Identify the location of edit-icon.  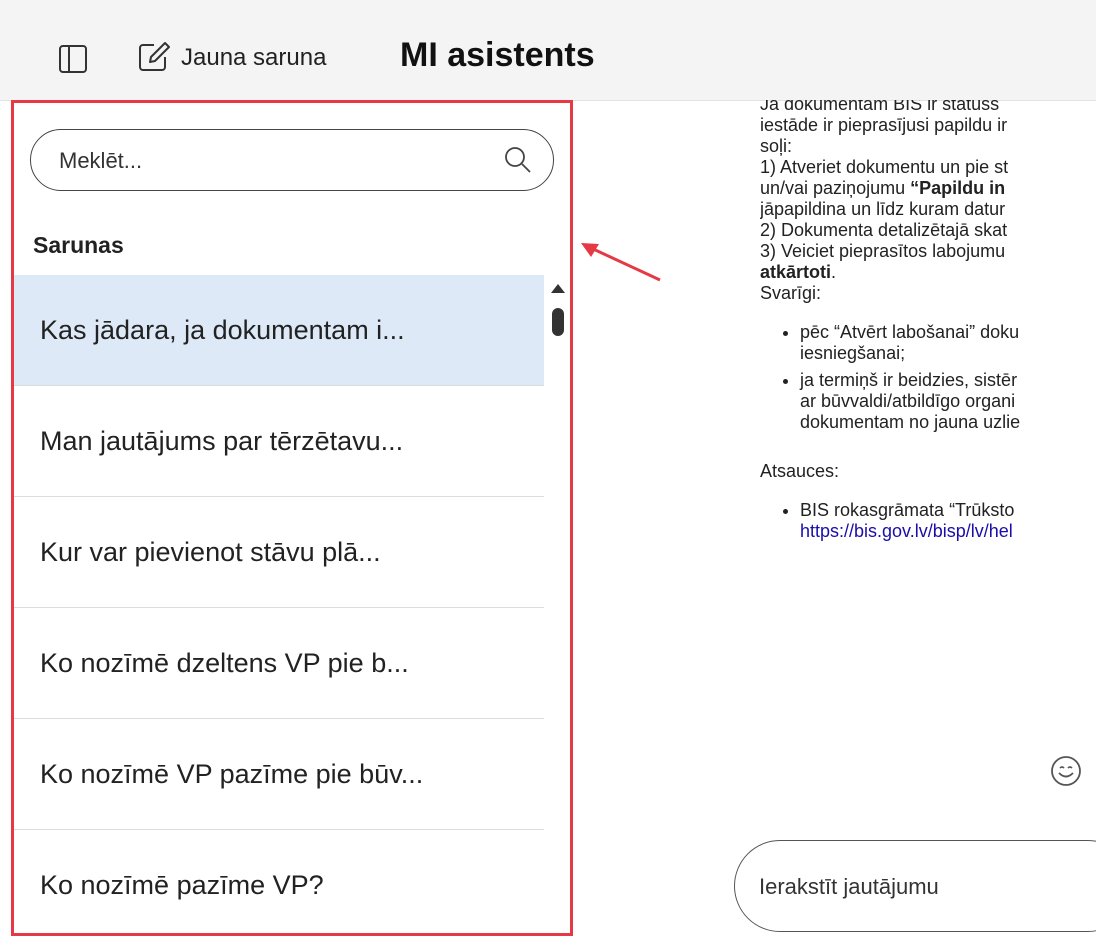
(155, 56).